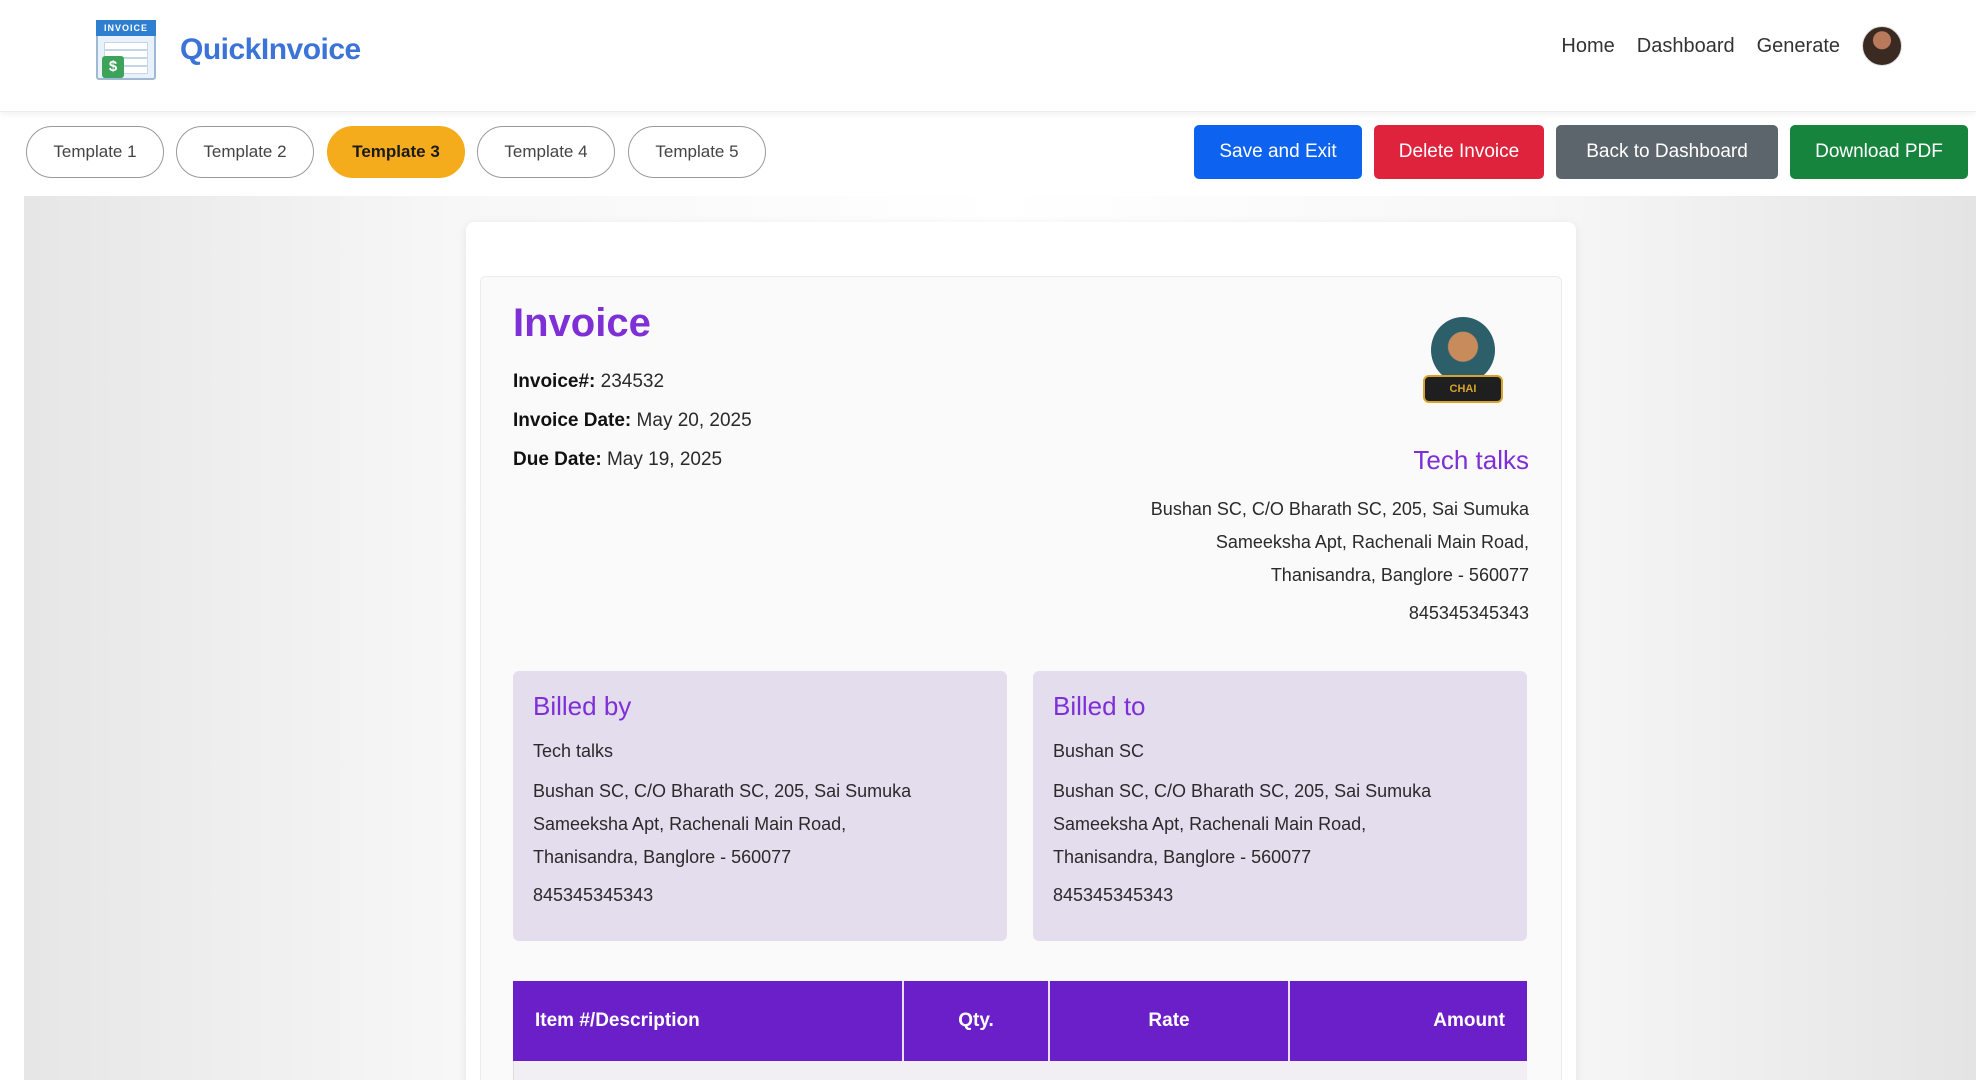 The width and height of the screenshot is (1976, 1080). Describe the element at coordinates (546, 152) in the screenshot. I see `template-4-button: Template 4` at that location.